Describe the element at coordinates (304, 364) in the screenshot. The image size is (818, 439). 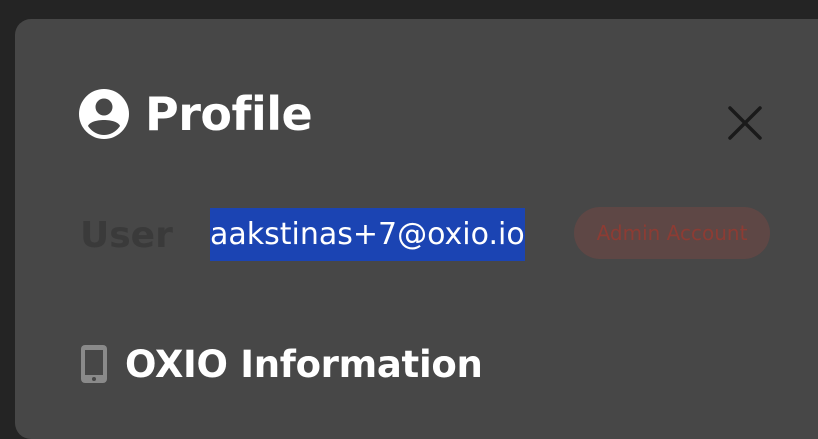
I see `section-title: OXIO Information` at that location.